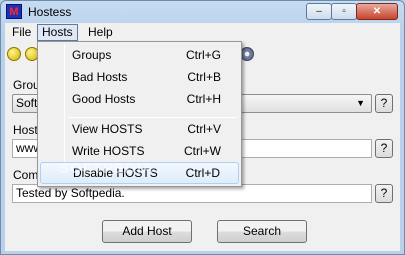 This screenshot has height=255, width=405. Describe the element at coordinates (344, 11) in the screenshot. I see `maximize-button: ▫` at that location.